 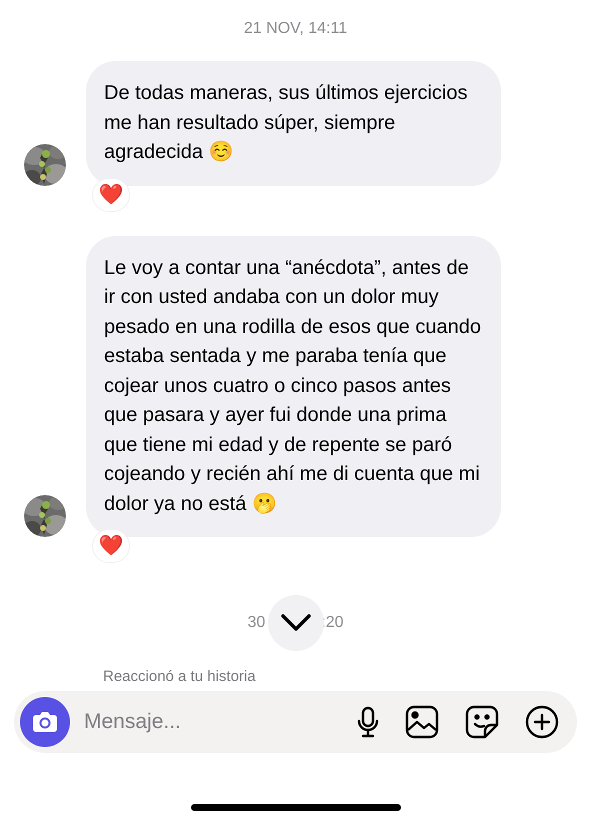 What do you see at coordinates (332, 623) in the screenshot?
I see `date-divider: :20` at bounding box center [332, 623].